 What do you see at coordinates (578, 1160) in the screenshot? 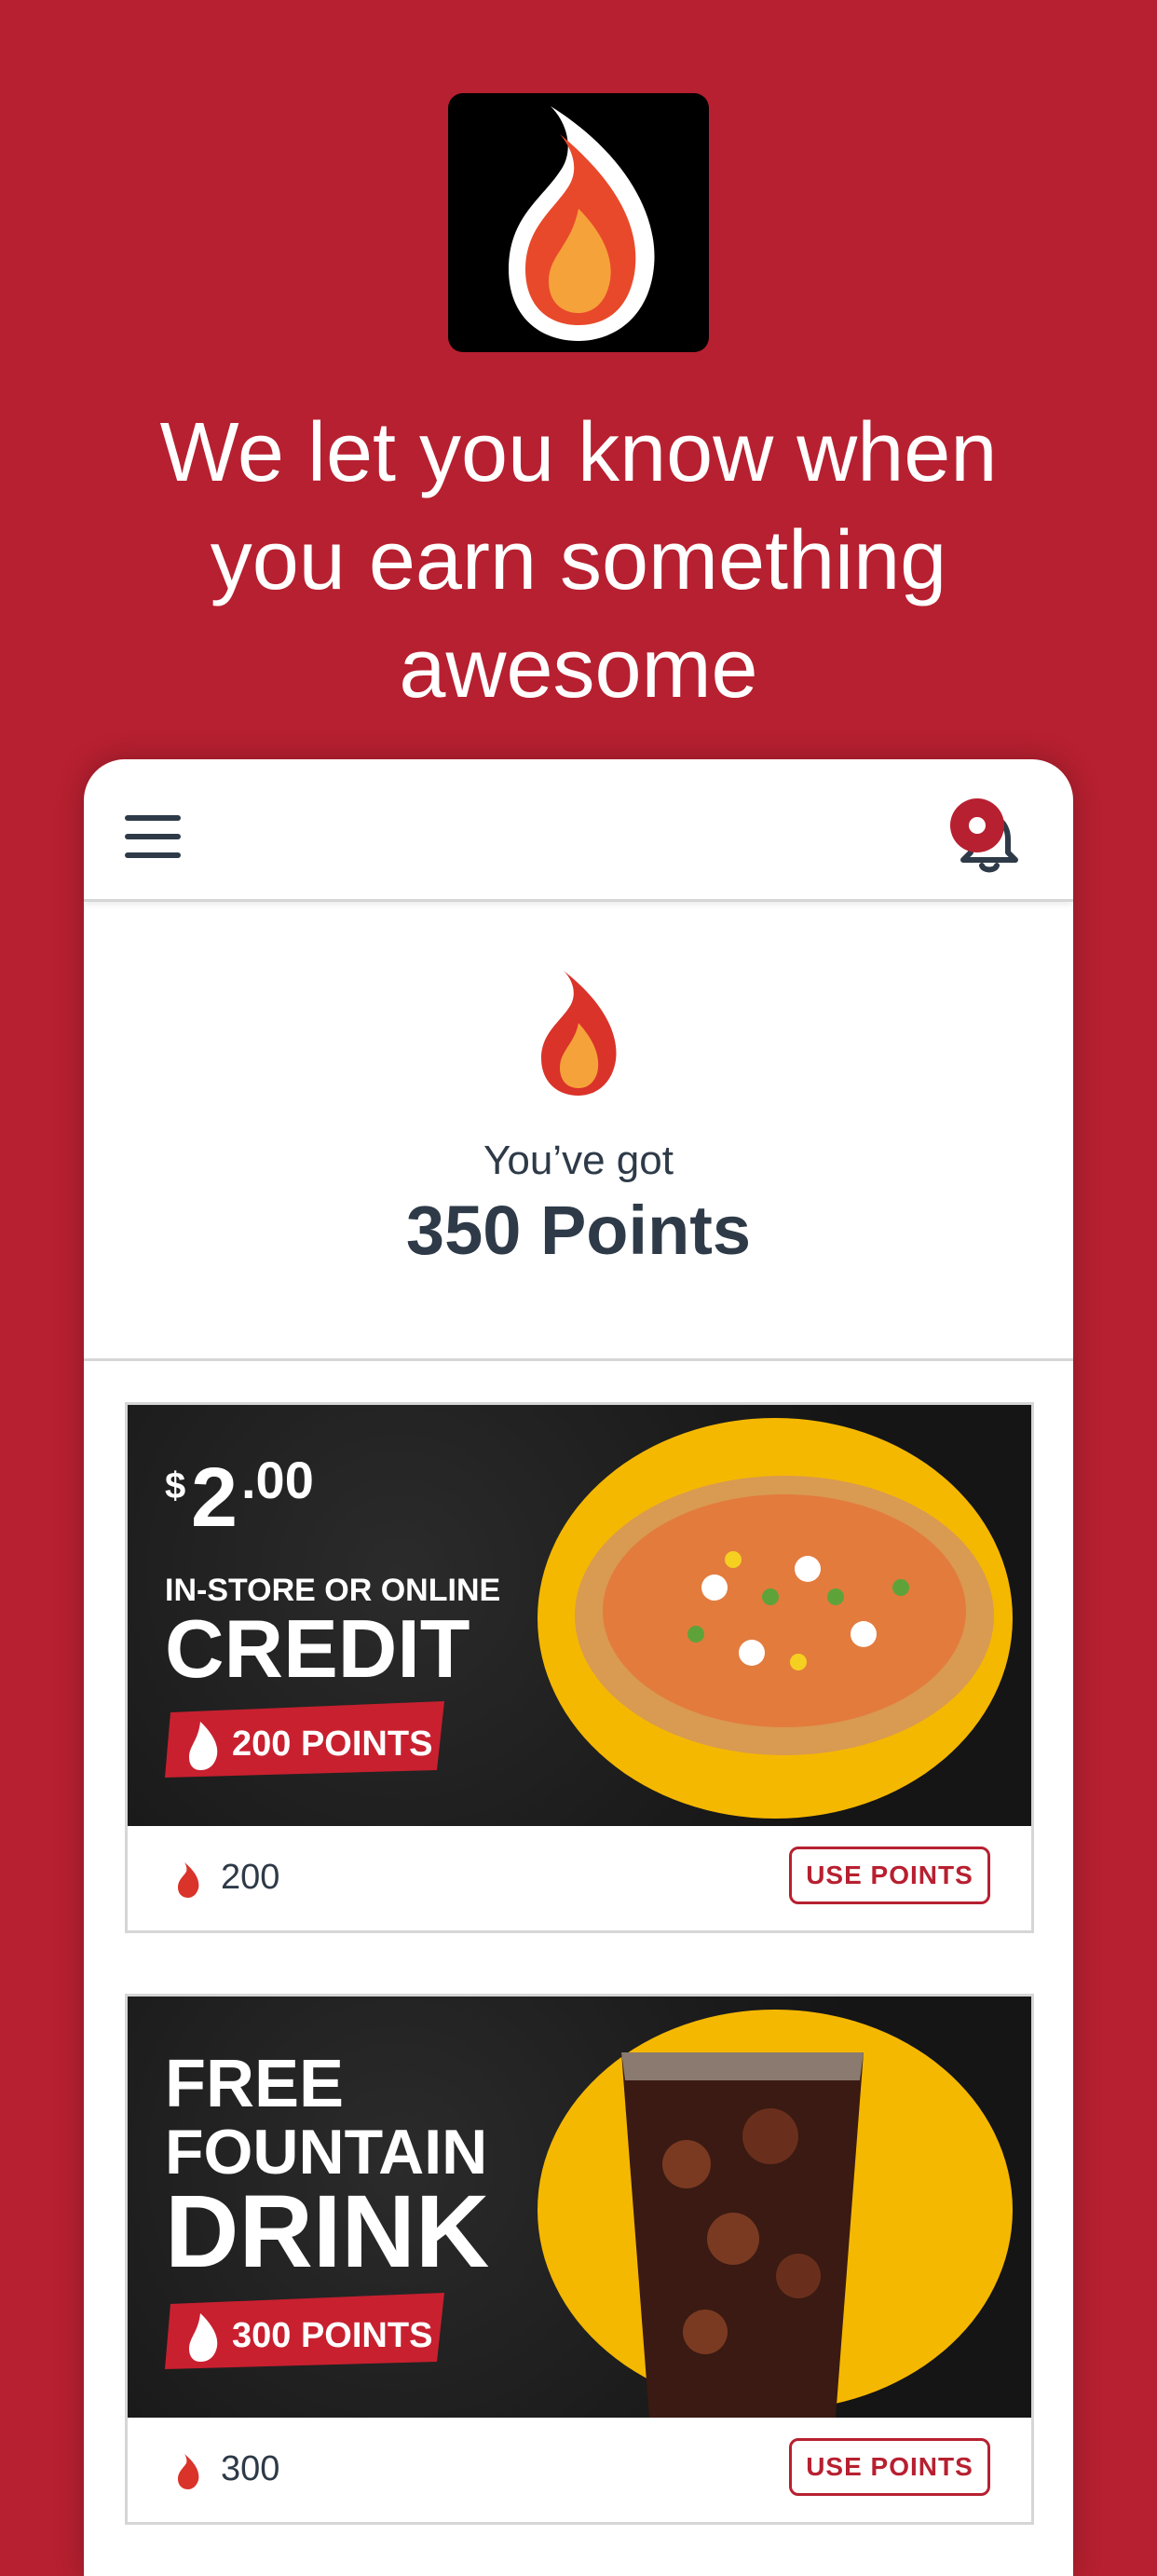
I see `points-subtitle: You’ve got` at bounding box center [578, 1160].